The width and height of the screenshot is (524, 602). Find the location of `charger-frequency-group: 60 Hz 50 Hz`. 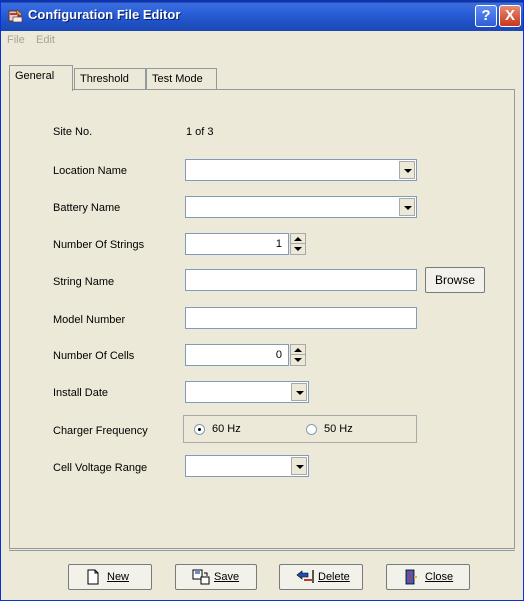

charger-frequency-group: 60 Hz 50 Hz is located at coordinates (300, 429).